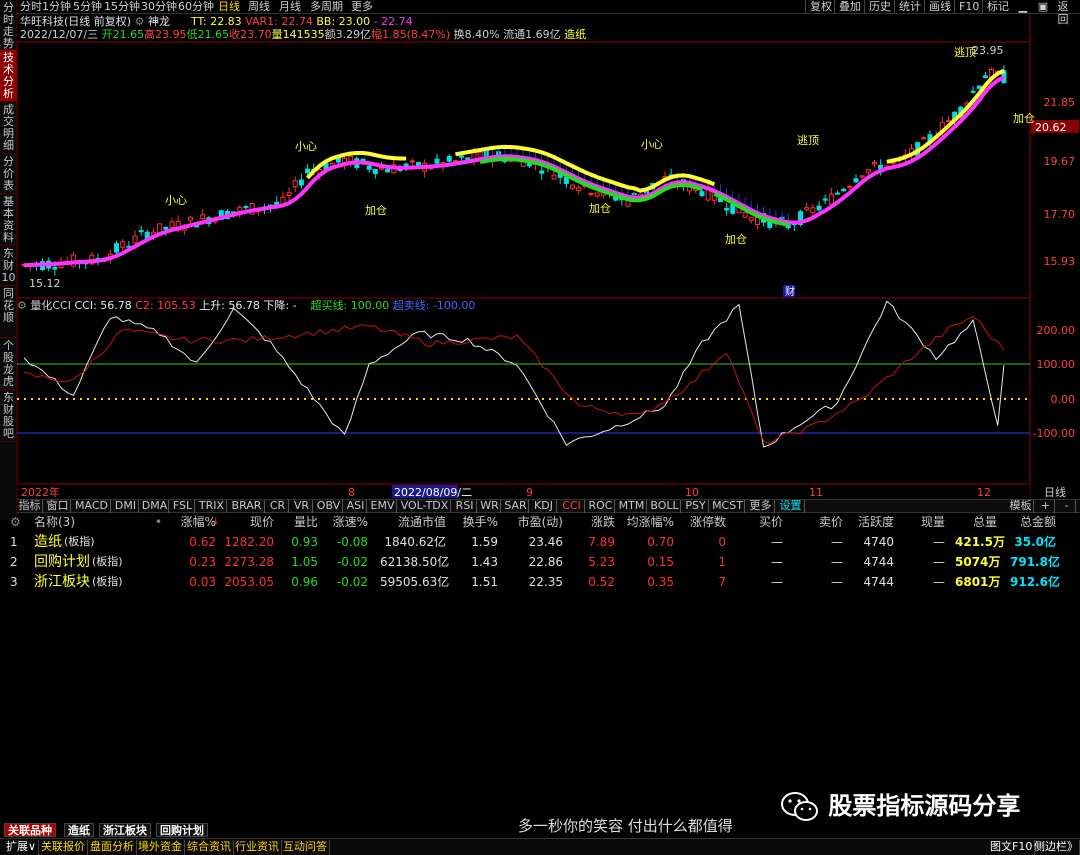 This screenshot has width=1080, height=855. Describe the element at coordinates (8, 25) in the screenshot. I see `vtab-intraday: 分时走势` at that location.